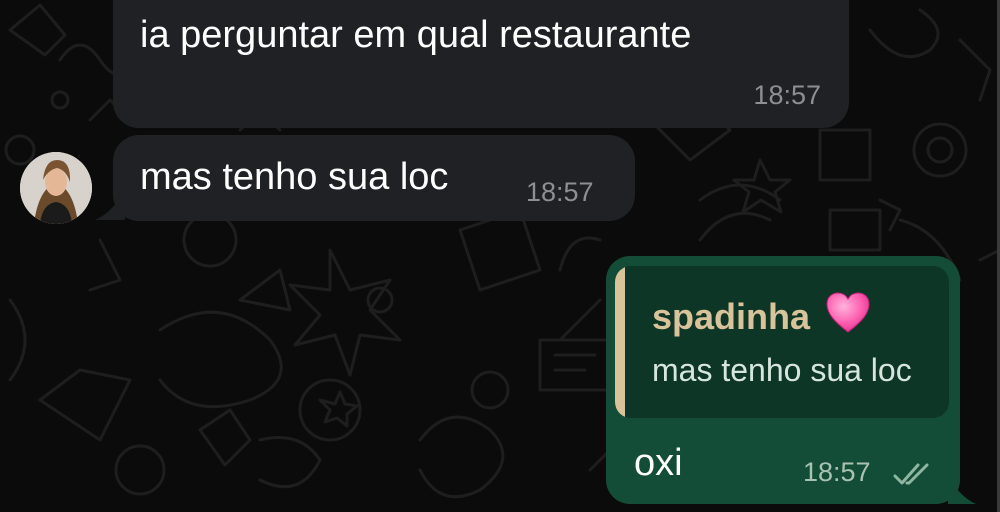 The width and height of the screenshot is (1000, 512). I want to click on message-text: mas tenho sua loc, so click(294, 177).